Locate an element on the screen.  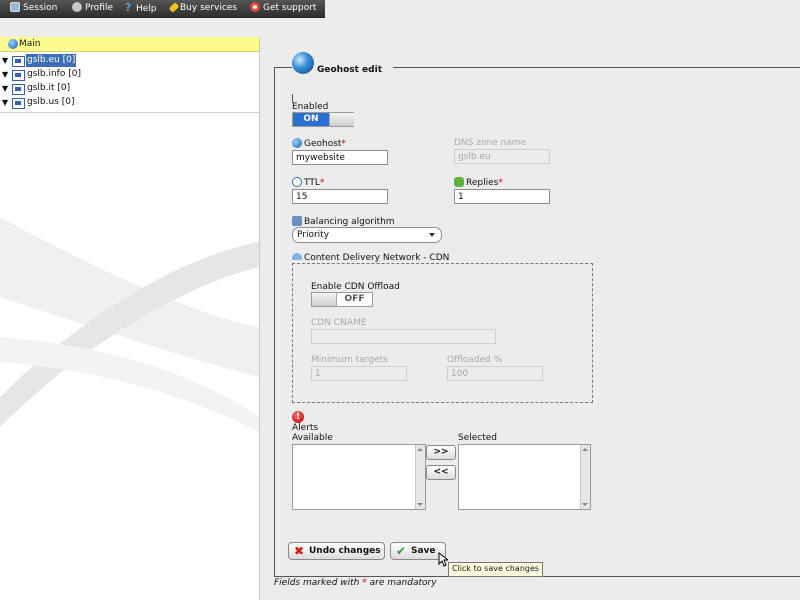
mandatory-note: Fields marked with * are mandatory is located at coordinates (355, 583).